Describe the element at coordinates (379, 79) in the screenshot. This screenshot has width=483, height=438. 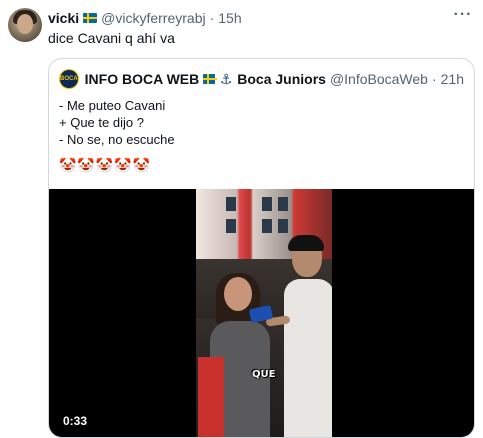
I see `quoted-handle: @InfoBocaWeb` at that location.